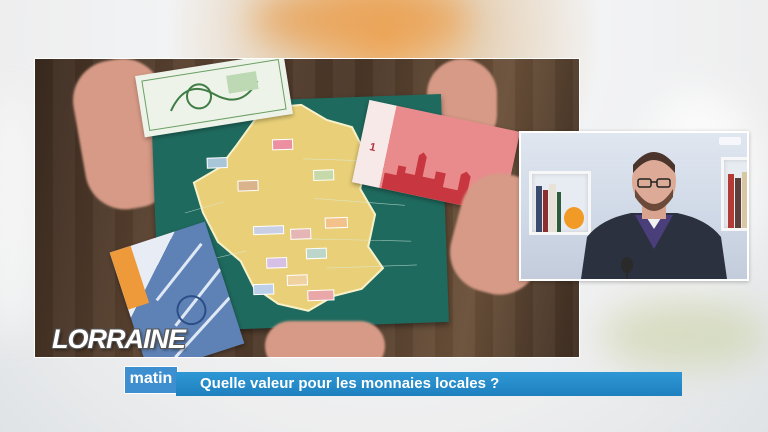 The height and width of the screenshot is (432, 768). I want to click on channel-logo, so click(730, 141).